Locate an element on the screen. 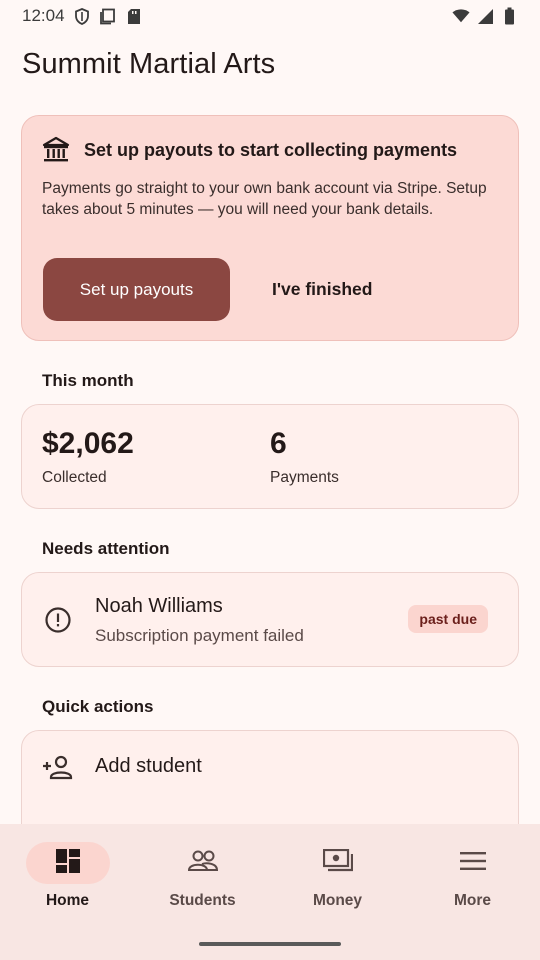  nav-more-label: More is located at coordinates (472, 900).